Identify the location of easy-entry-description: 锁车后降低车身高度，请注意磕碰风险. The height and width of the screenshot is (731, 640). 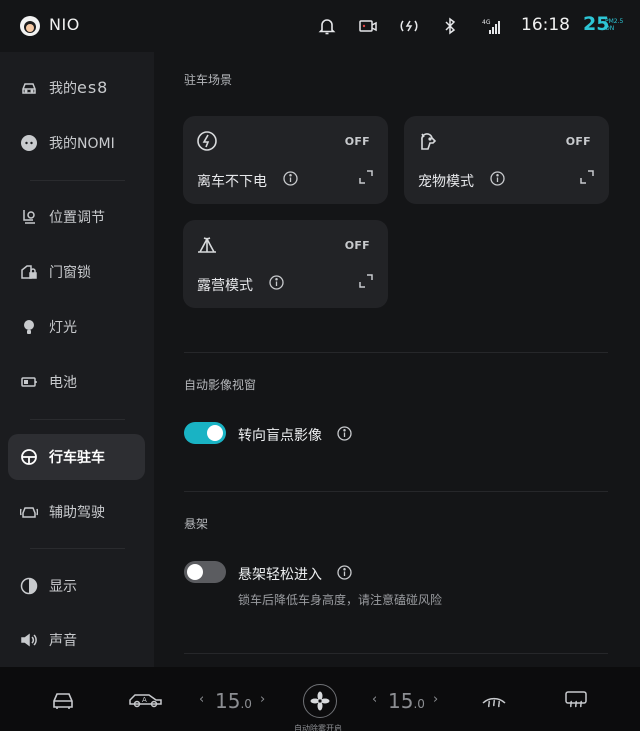
(340, 600).